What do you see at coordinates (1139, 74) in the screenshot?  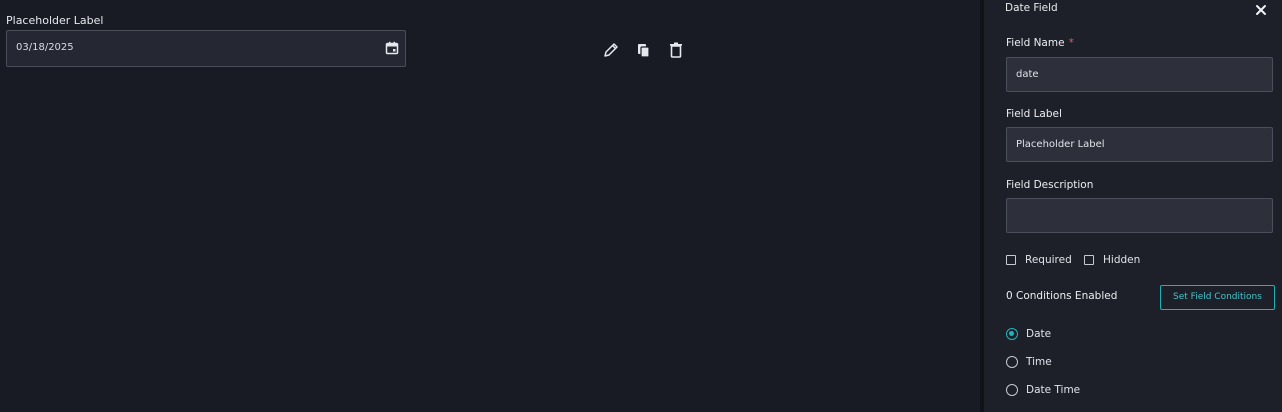 I see `field-name-input: date` at bounding box center [1139, 74].